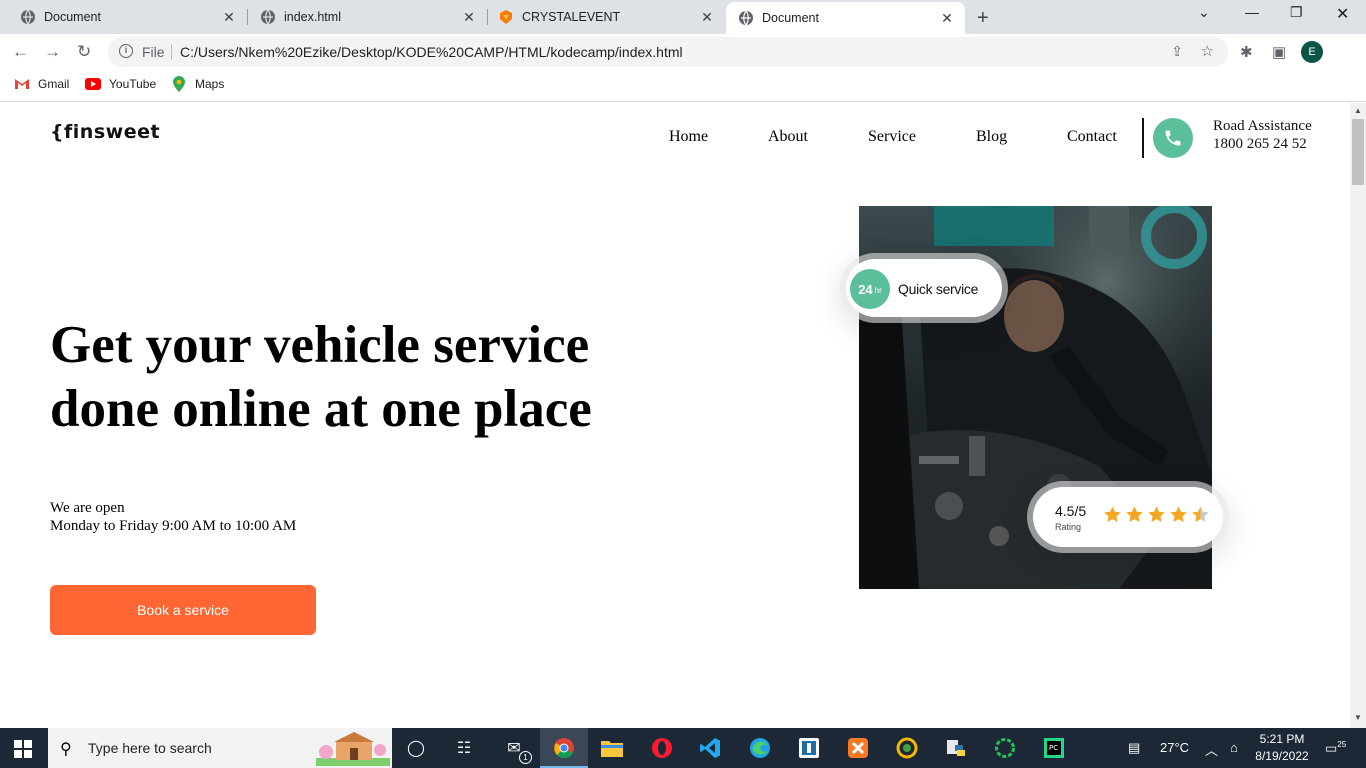 The image size is (1366, 768). Describe the element at coordinates (809, 748) in the screenshot. I see `app-window-icon` at that location.